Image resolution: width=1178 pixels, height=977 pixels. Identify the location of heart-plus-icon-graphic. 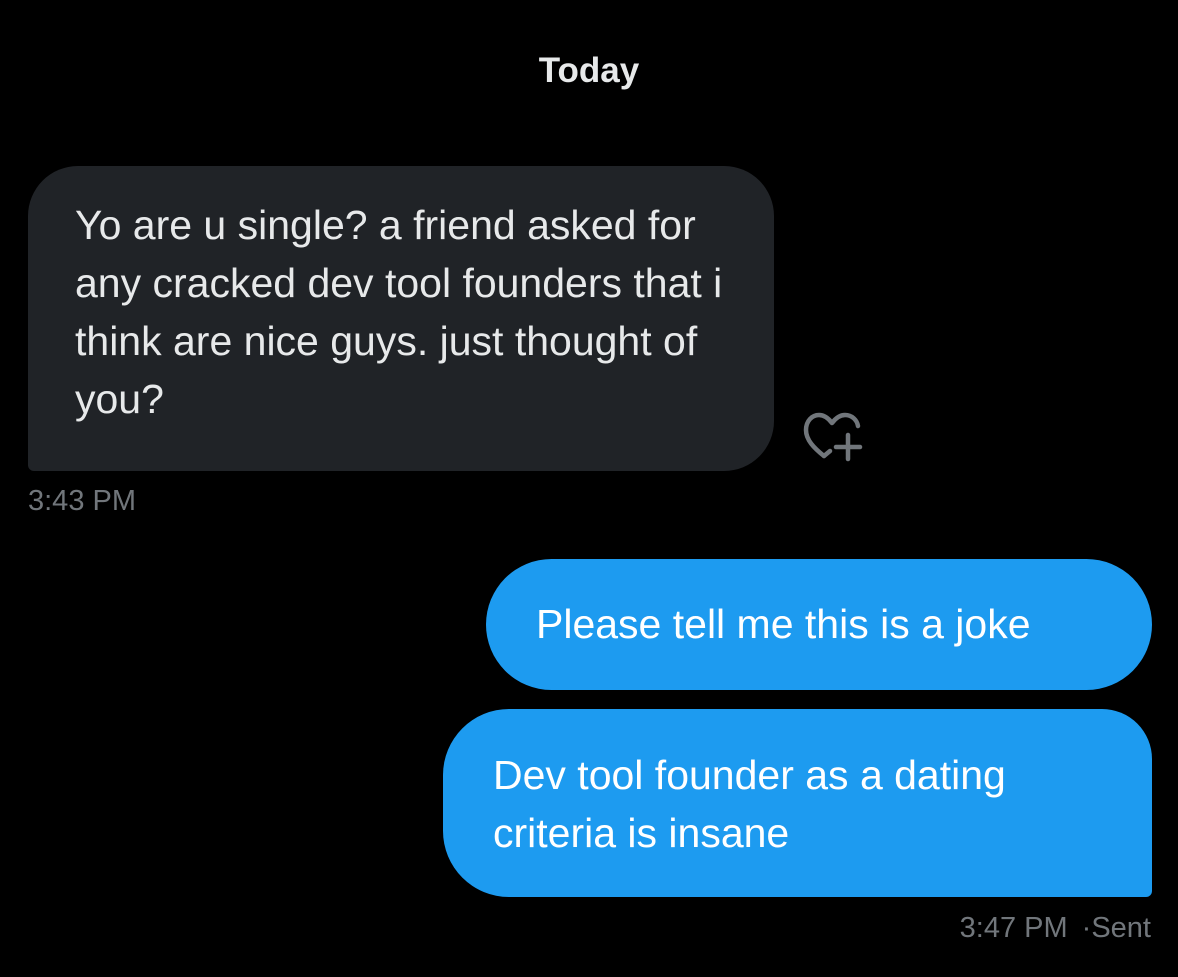
(833, 437).